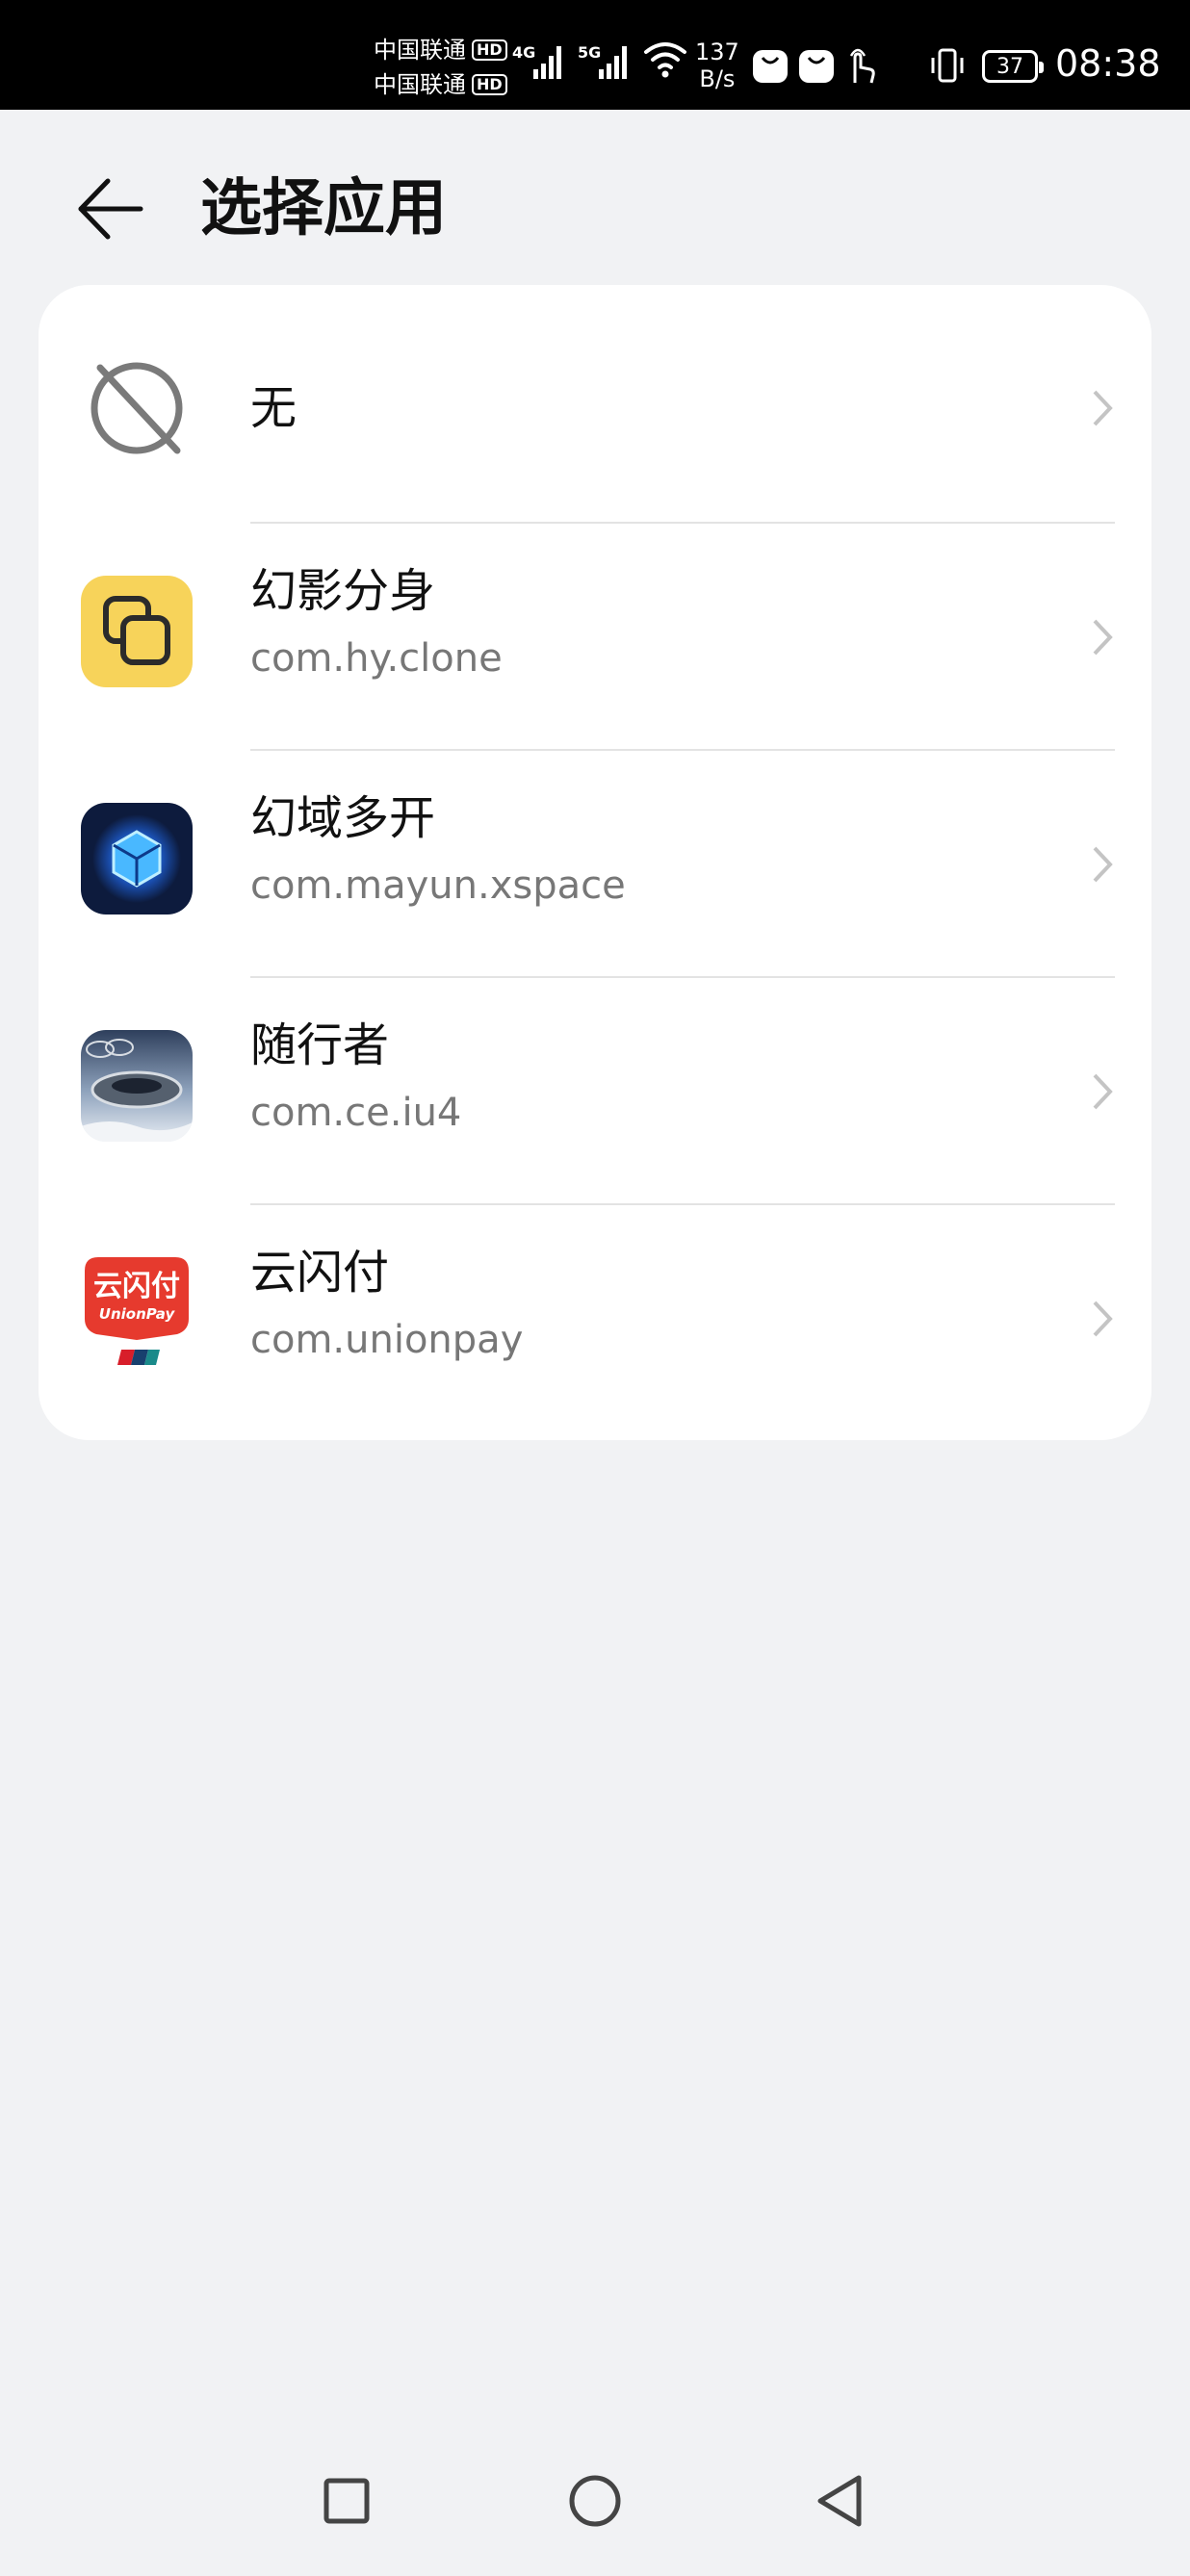 This screenshot has width=1190, height=2576. Describe the element at coordinates (420, 51) in the screenshot. I see `carrier-1: 中国联通` at that location.